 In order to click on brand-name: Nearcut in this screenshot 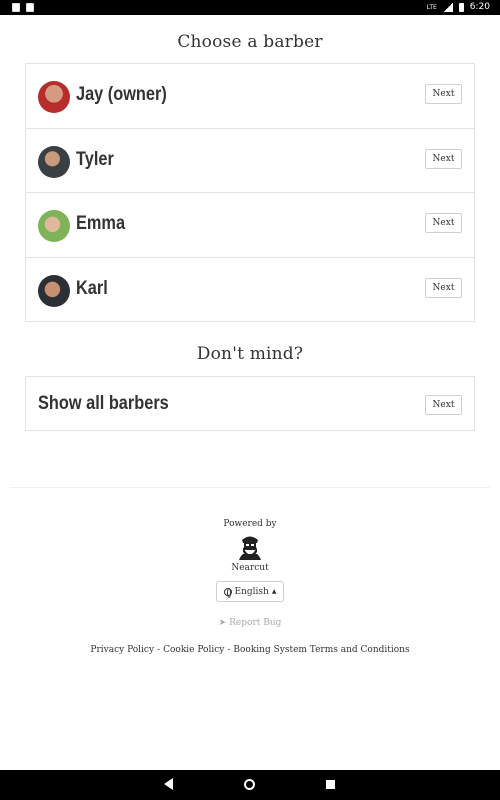, I will do `click(250, 568)`.